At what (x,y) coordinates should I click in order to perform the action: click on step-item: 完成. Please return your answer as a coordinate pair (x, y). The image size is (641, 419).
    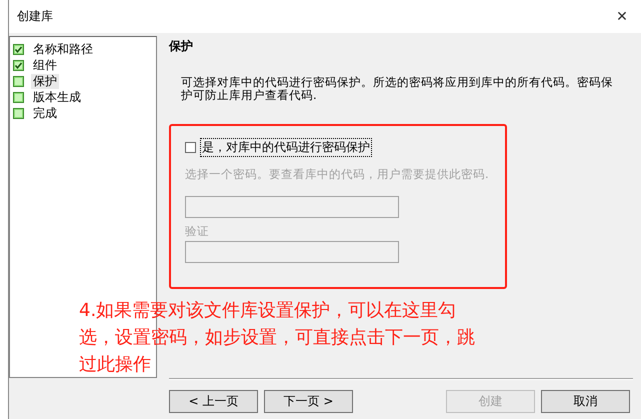
    Looking at the image, I should click on (45, 113).